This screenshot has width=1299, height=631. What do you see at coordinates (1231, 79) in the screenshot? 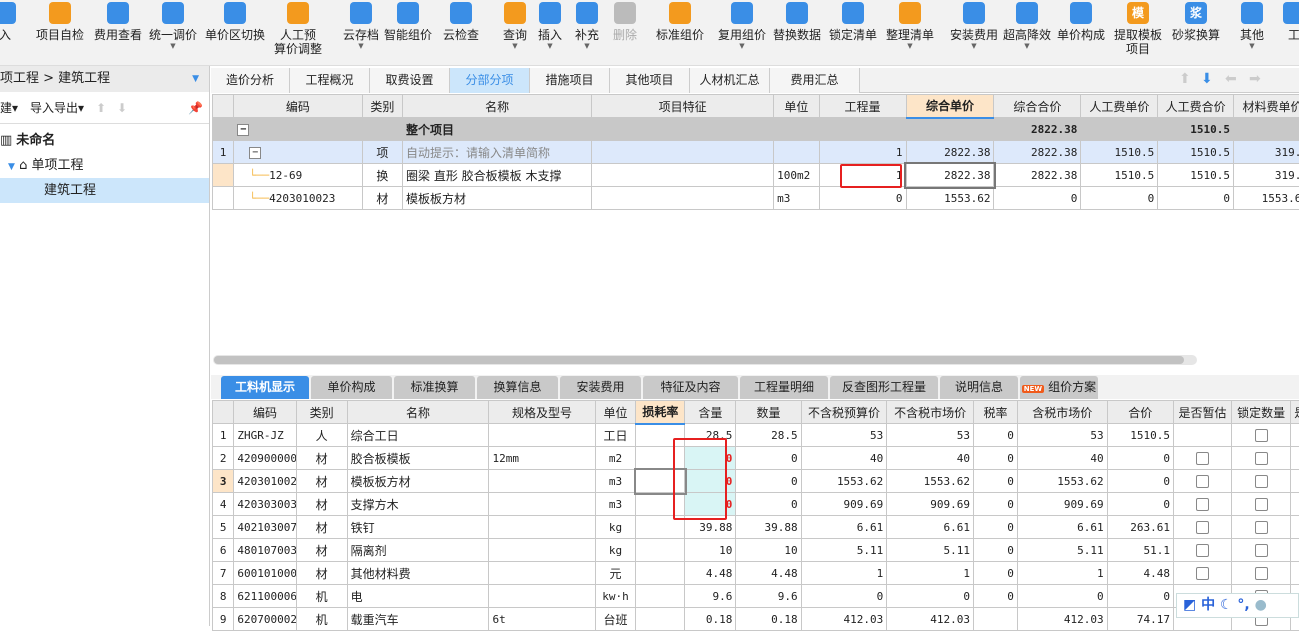
I see `arrow-left-icon: ⬅` at bounding box center [1231, 79].